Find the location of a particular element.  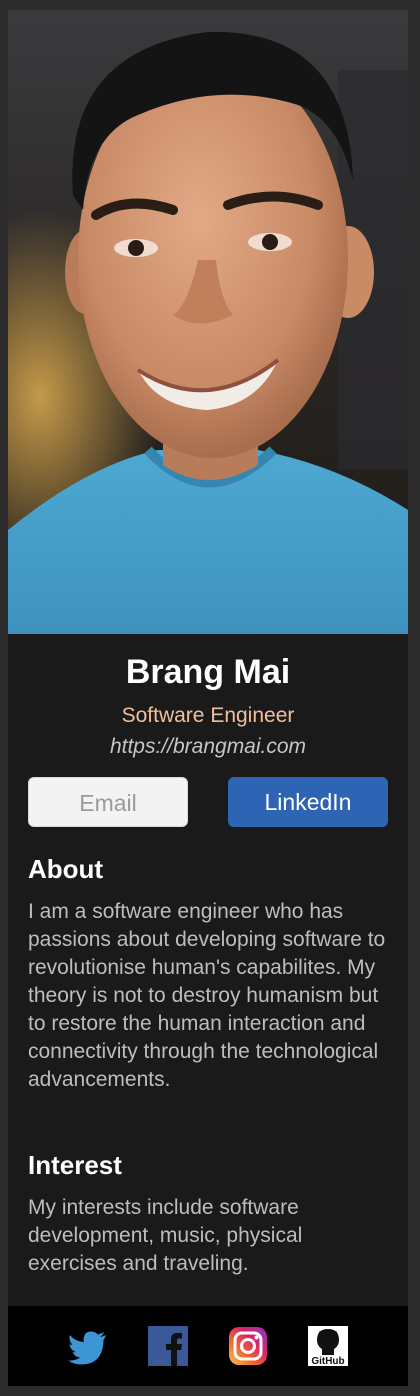

twitter-icon is located at coordinates (88, 1346).